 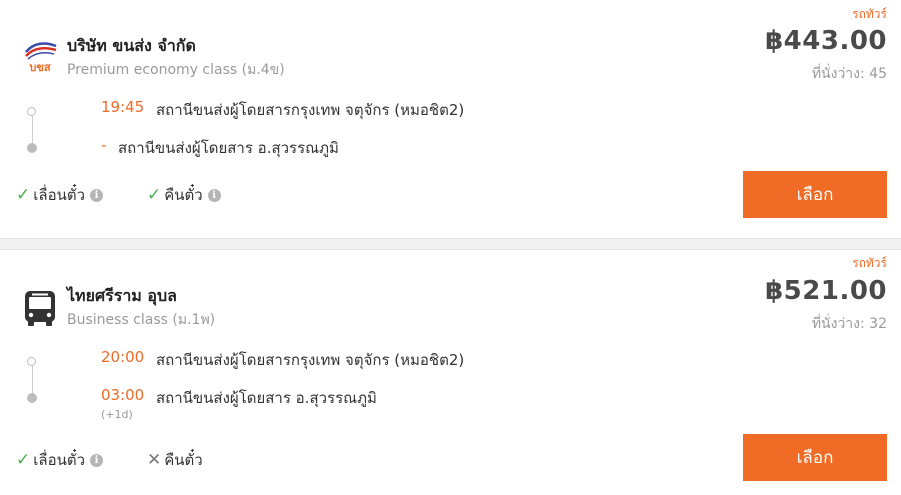 What do you see at coordinates (450, 244) in the screenshot?
I see `card-separator` at bounding box center [450, 244].